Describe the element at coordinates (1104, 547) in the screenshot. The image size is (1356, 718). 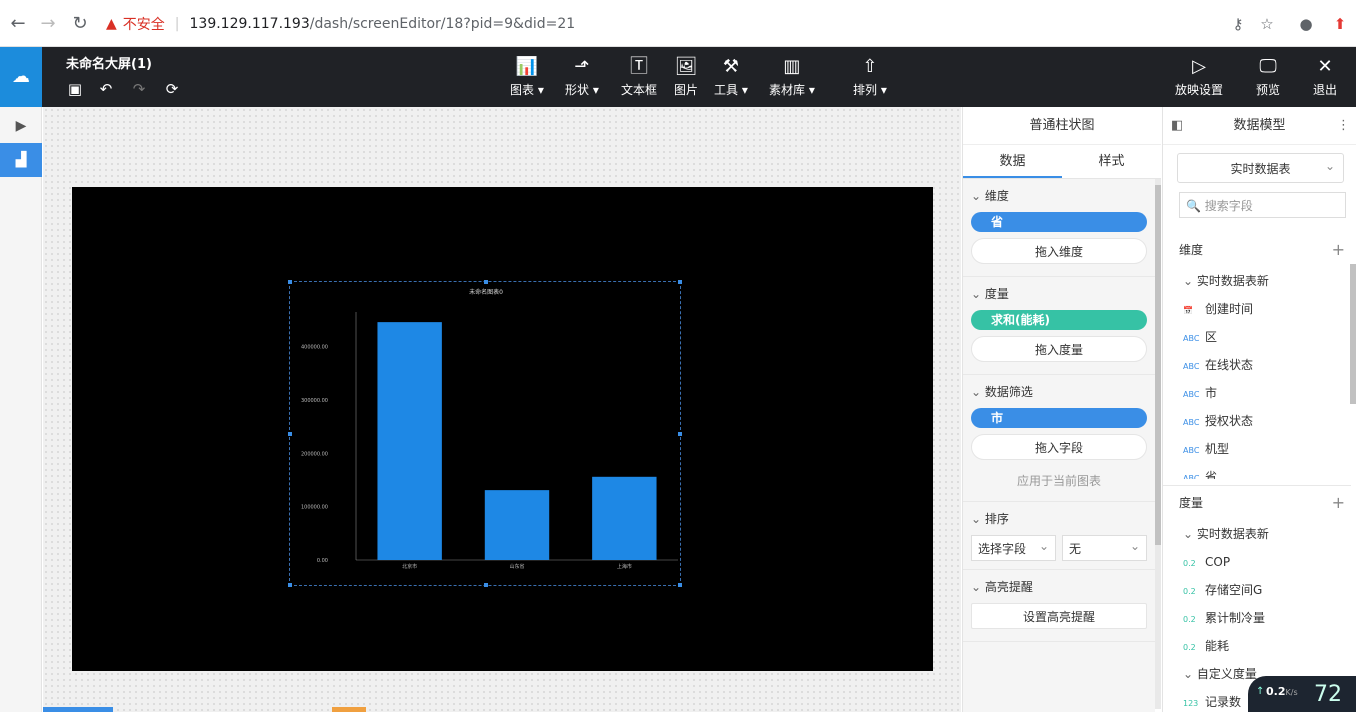
I see `sort-order-select: 无` at that location.